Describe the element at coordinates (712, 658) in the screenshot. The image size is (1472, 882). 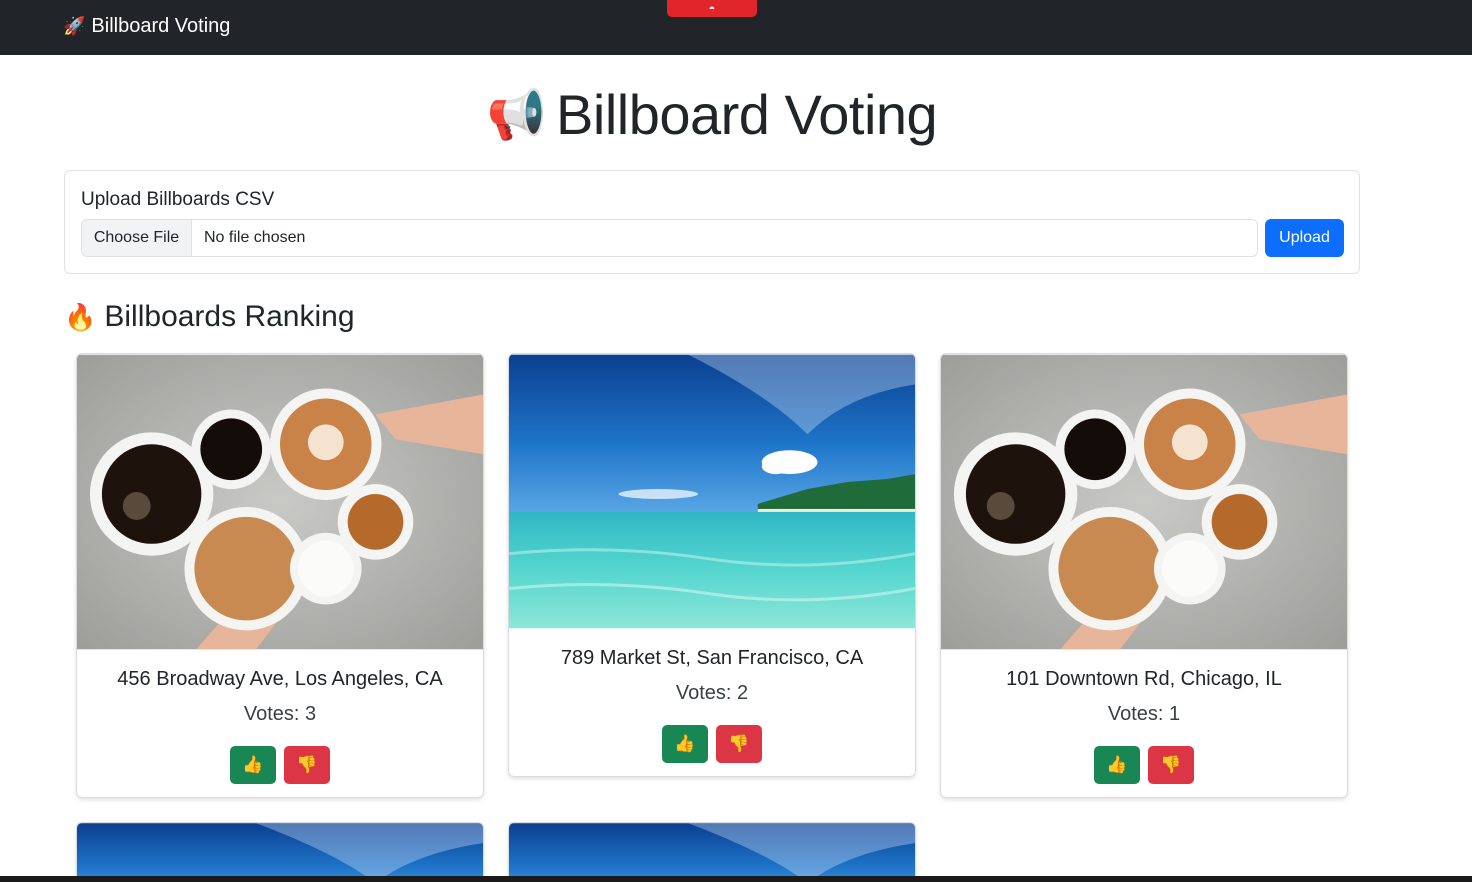
I see `billboard-address: 789 Market St, San Francisco, CA` at that location.